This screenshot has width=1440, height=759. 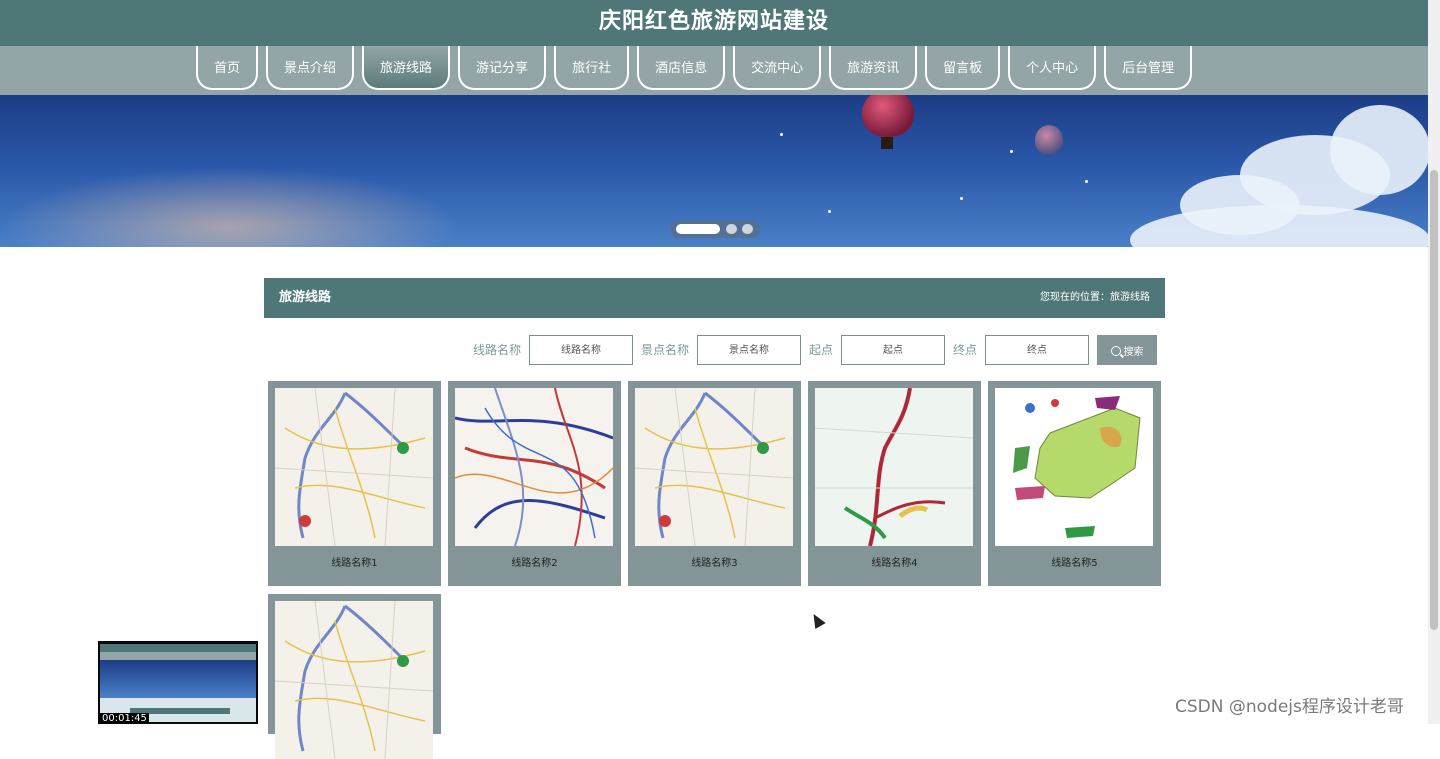 I want to click on nav-item-travel-notes: 游记分享, so click(x=502, y=68).